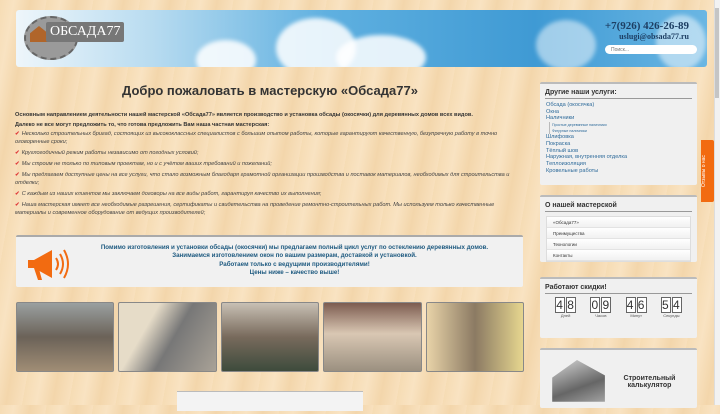  What do you see at coordinates (621, 144) in the screenshot?
I see `service-link: Покраска` at bounding box center [621, 144].